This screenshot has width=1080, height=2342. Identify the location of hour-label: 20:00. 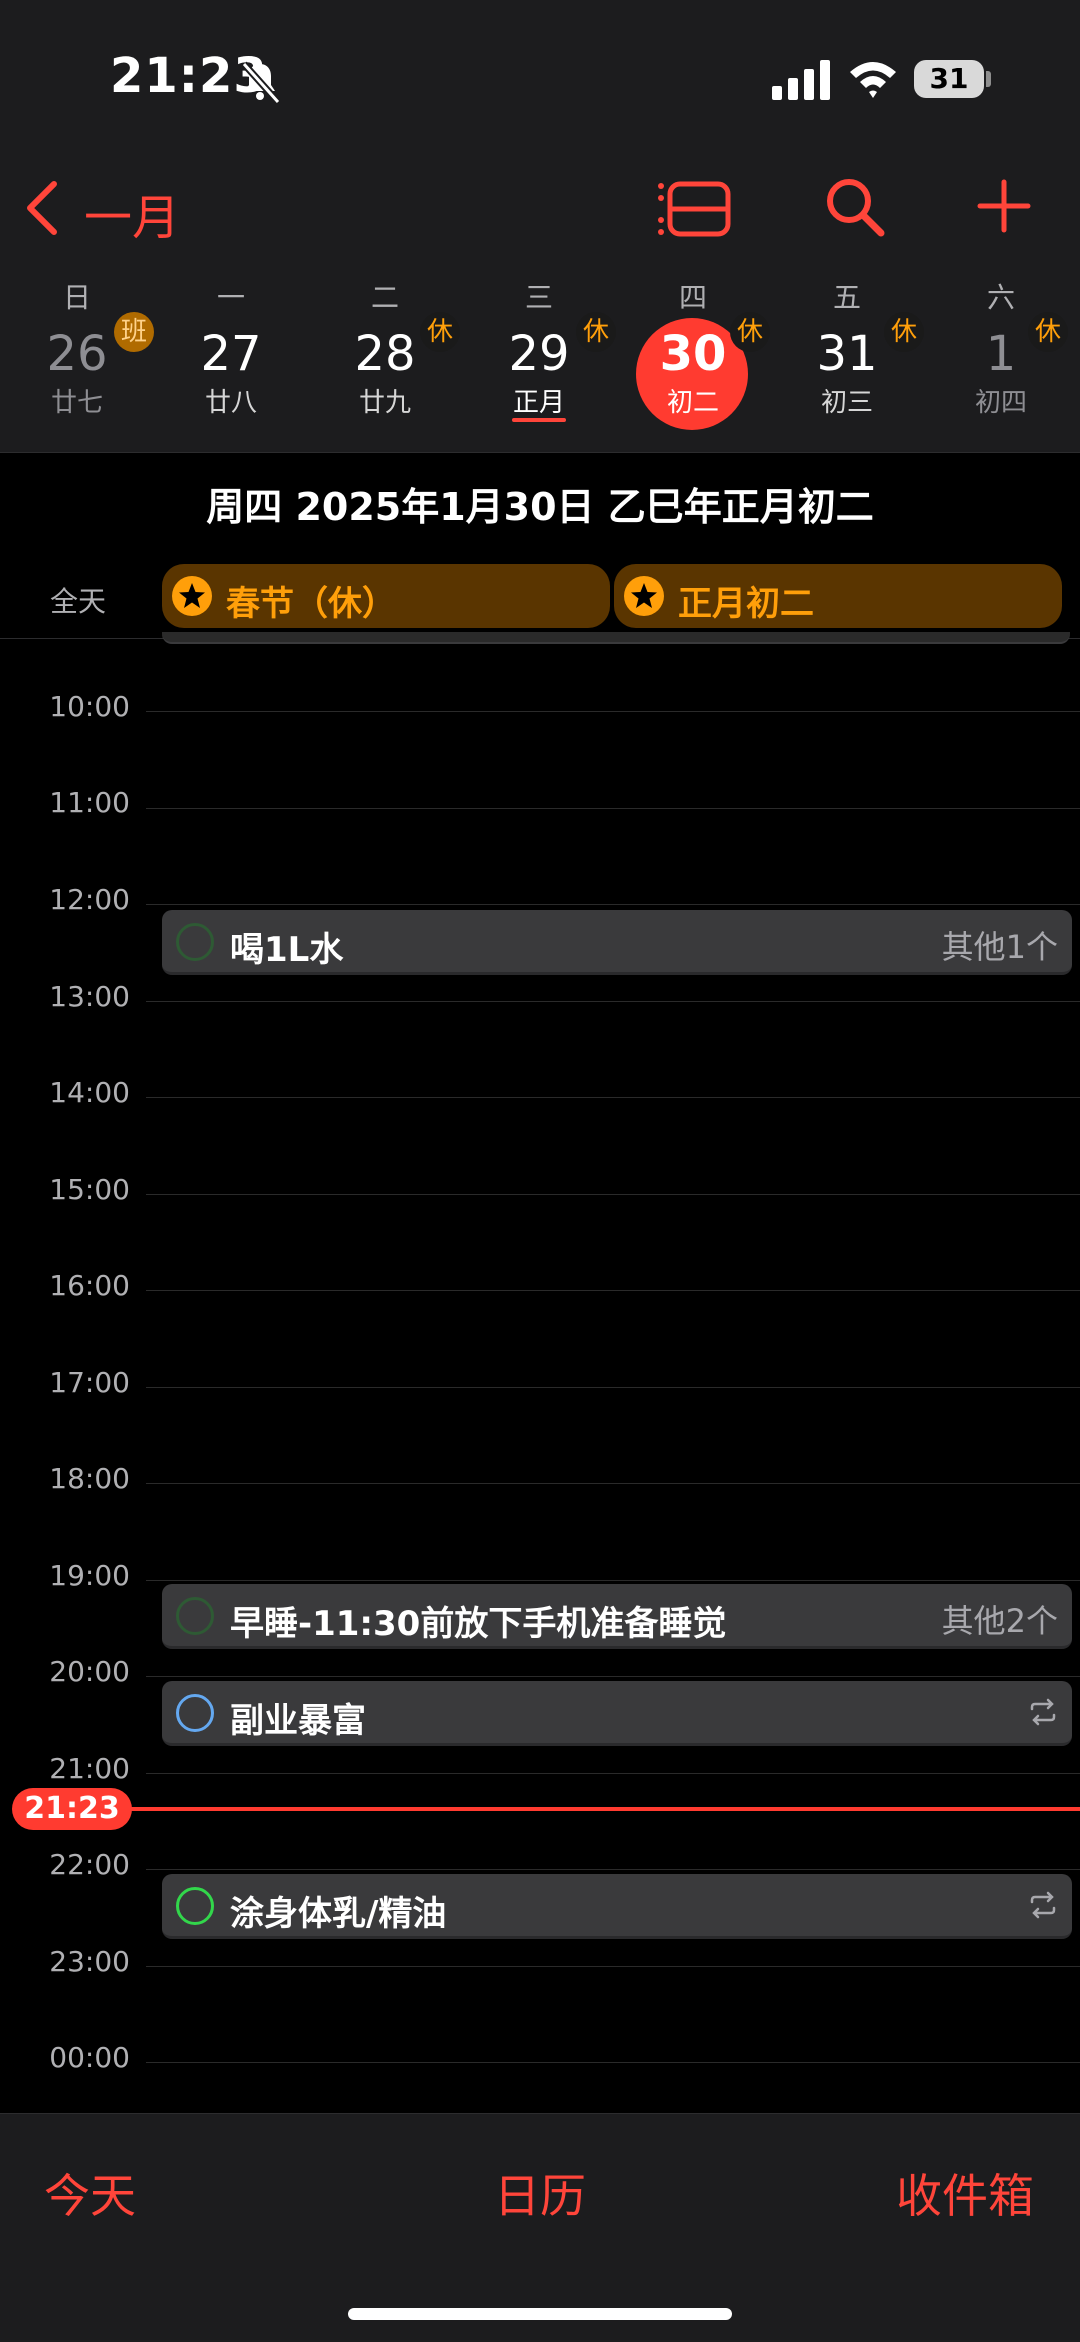
(89, 1671).